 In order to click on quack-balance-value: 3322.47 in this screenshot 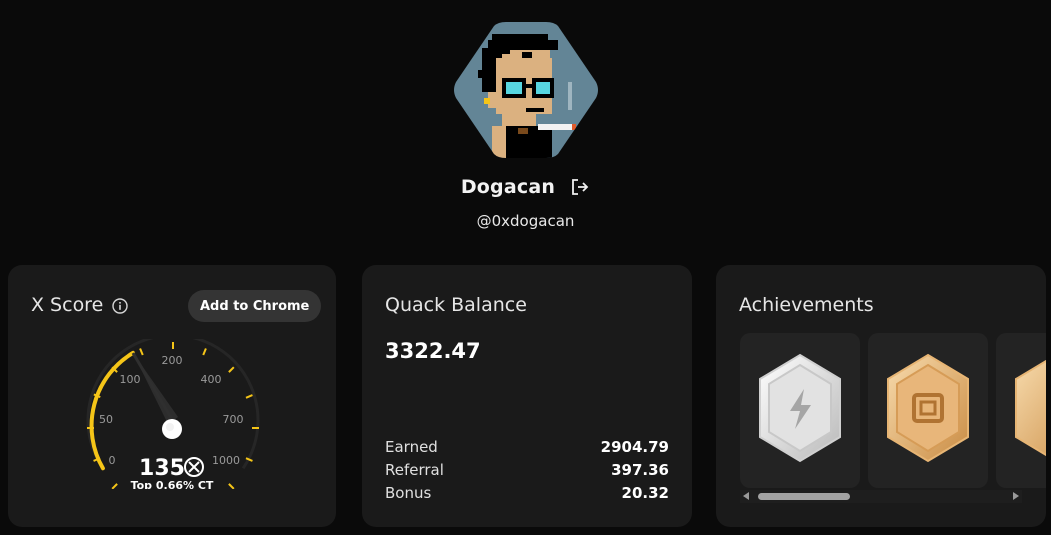, I will do `click(433, 351)`.